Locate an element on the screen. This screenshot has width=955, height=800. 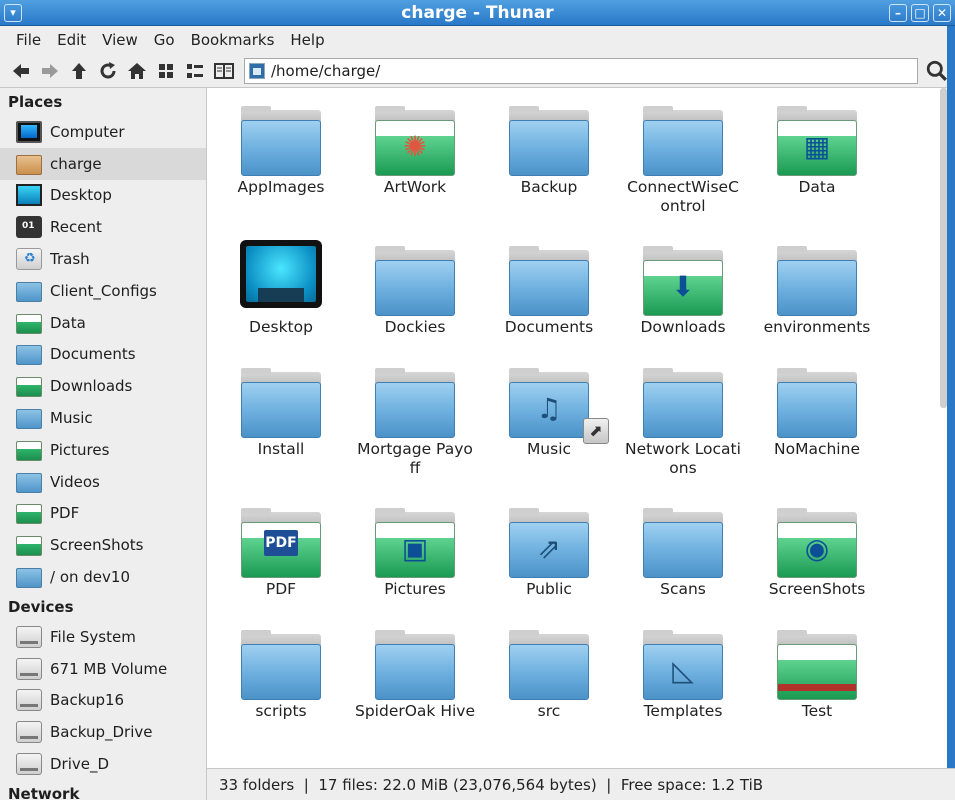
file-item: PDF PDF is located at coordinates (281, 563).